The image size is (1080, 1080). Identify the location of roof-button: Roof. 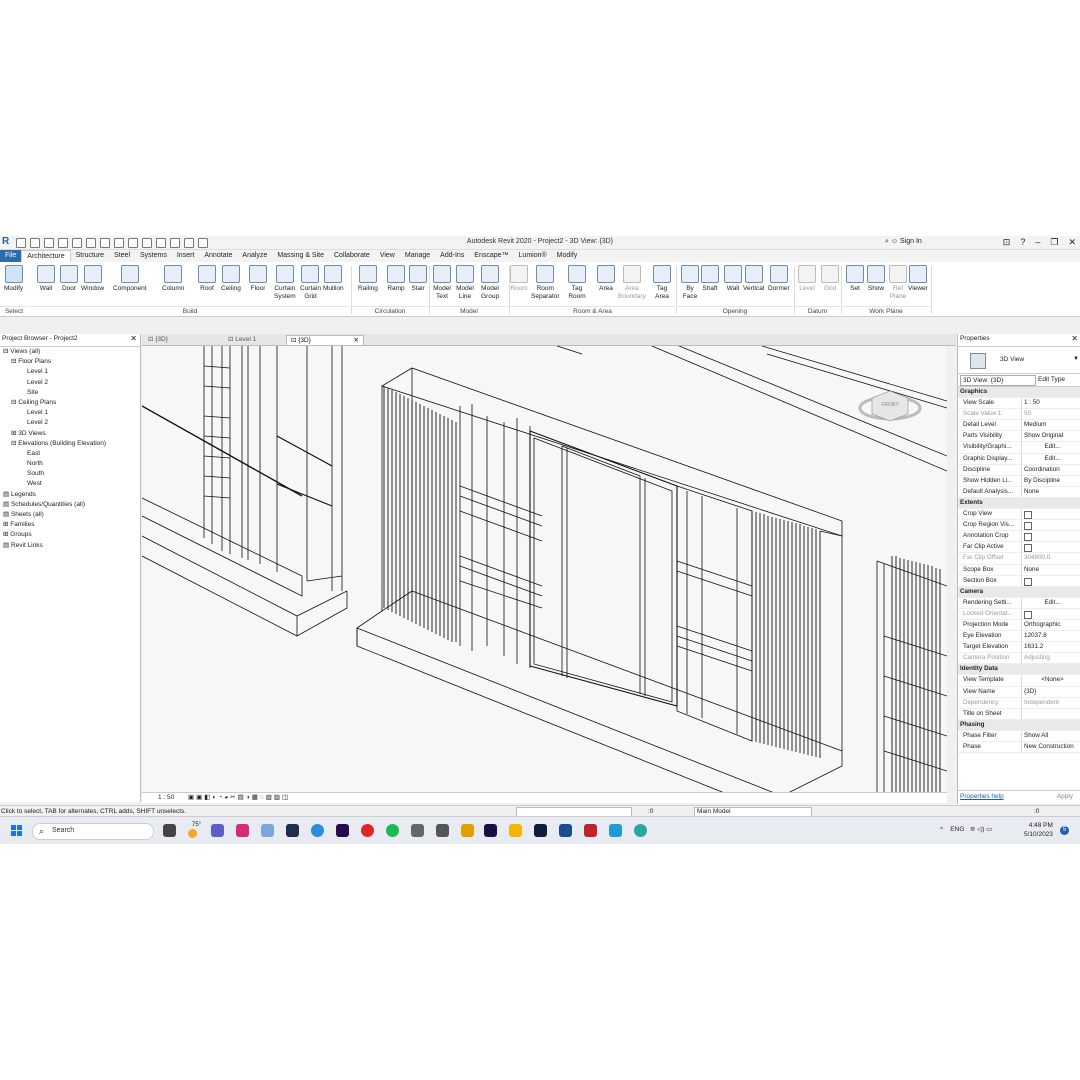
(207, 279).